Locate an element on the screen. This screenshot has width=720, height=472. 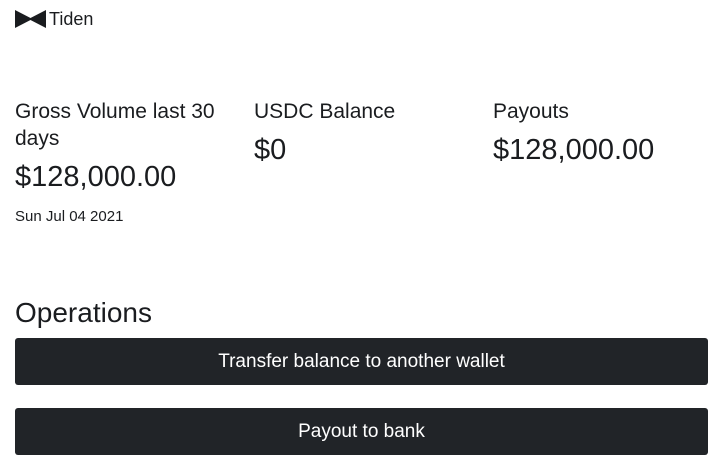
brand: Tiden is located at coordinates (54, 19).